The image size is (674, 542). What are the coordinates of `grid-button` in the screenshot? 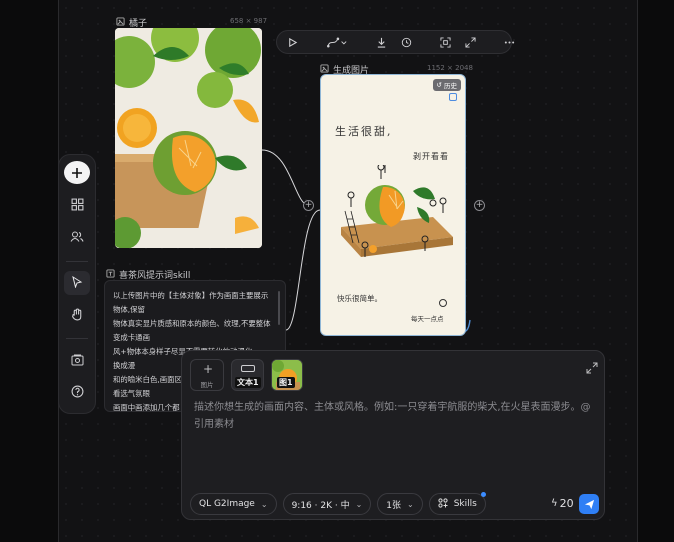 It's located at (77, 205).